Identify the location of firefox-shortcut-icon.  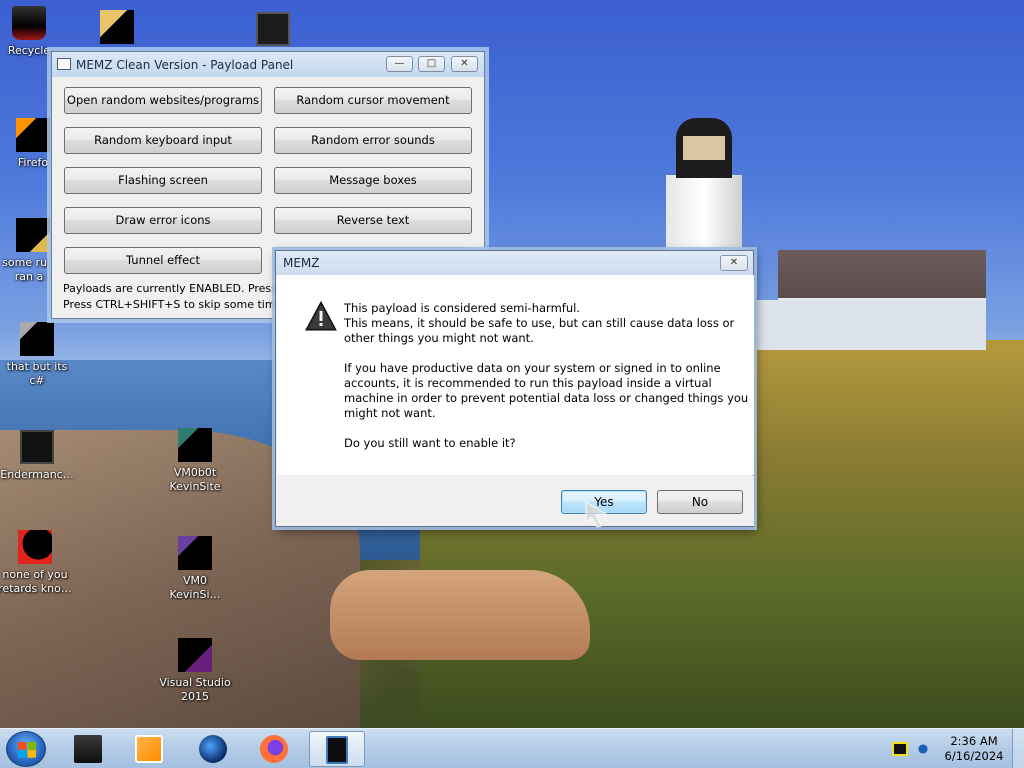
(33, 135).